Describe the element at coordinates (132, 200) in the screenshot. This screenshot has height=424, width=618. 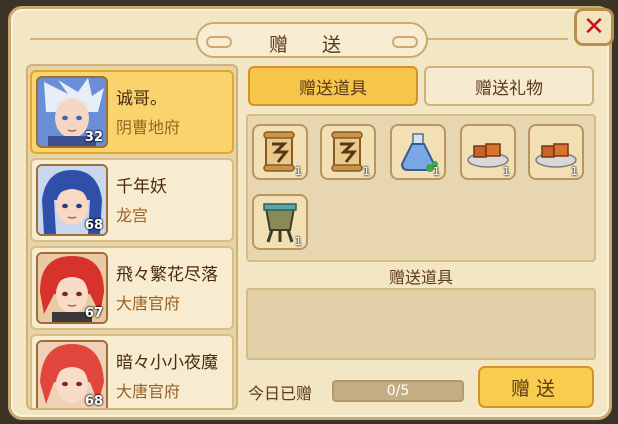
I see `friend-item: 68 千年妖 龙宫` at that location.